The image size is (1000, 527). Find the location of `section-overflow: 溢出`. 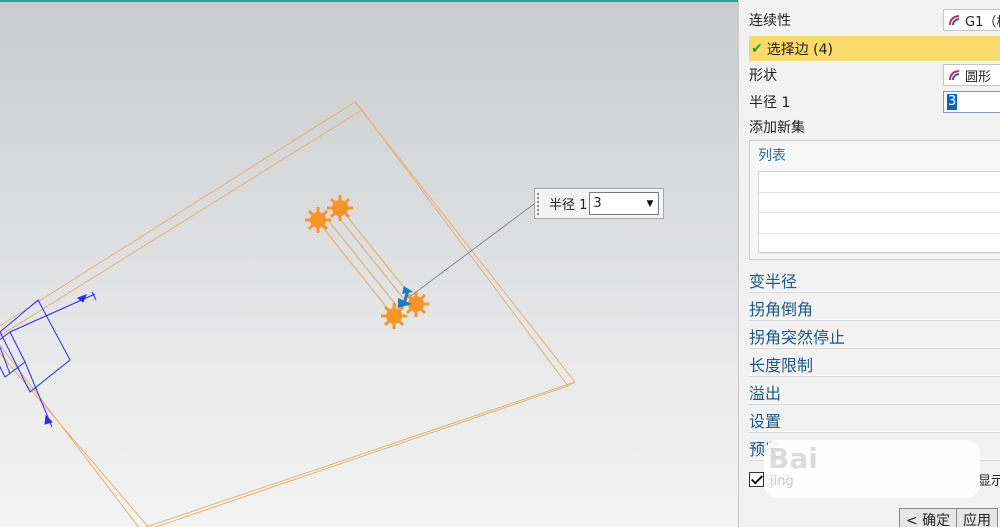

section-overflow: 溢出 is located at coordinates (874, 392).